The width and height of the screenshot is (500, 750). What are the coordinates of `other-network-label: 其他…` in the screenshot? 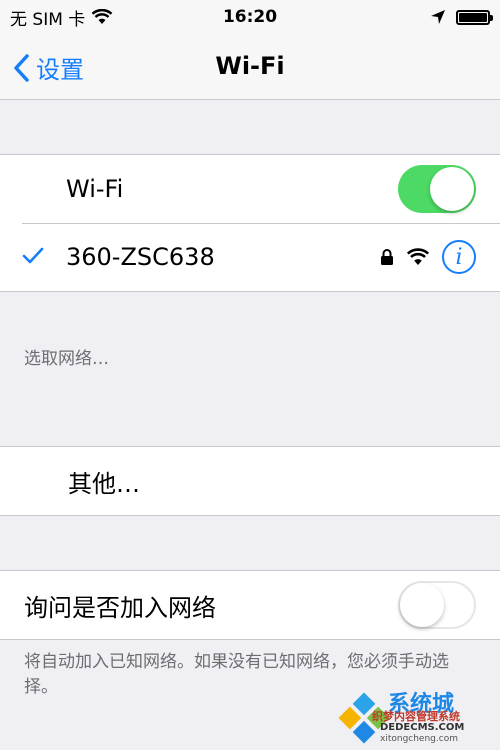 It's located at (104, 483).